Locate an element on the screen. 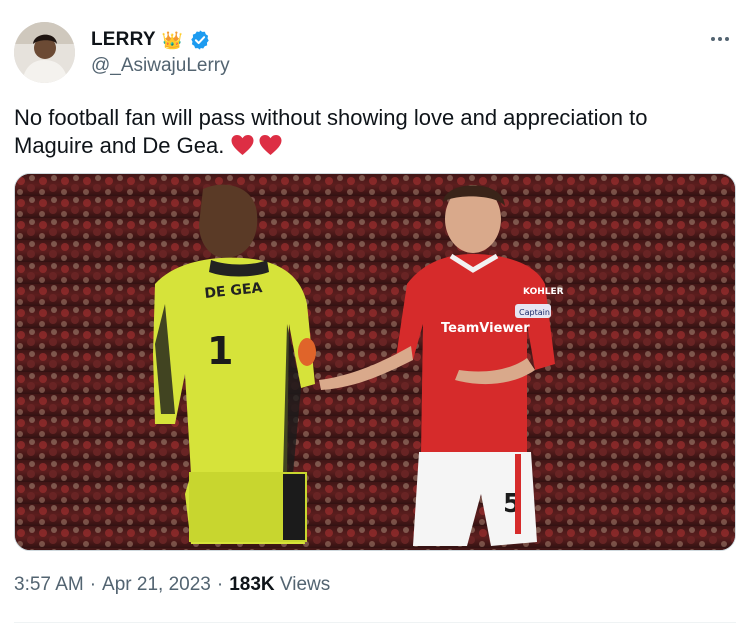 This screenshot has width=750, height=636. more-options-icon is located at coordinates (720, 39).